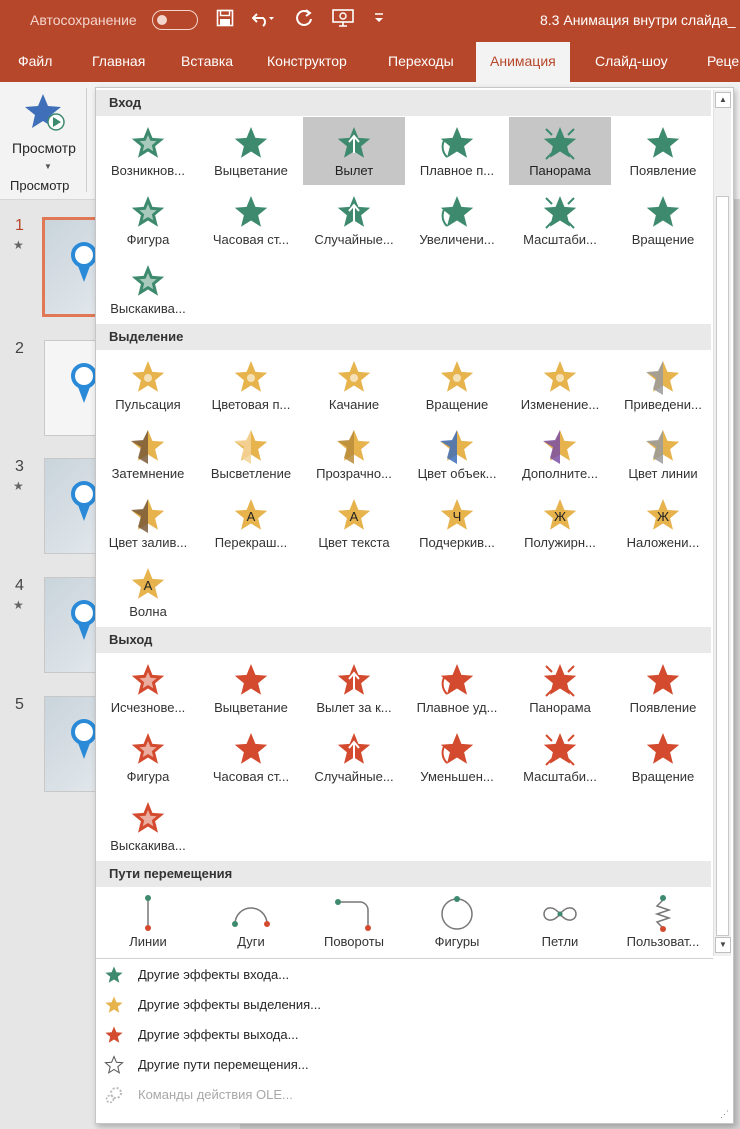 The width and height of the screenshot is (740, 1129). What do you see at coordinates (44, 148) in the screenshot?
I see `preview-label: Просмотр` at bounding box center [44, 148].